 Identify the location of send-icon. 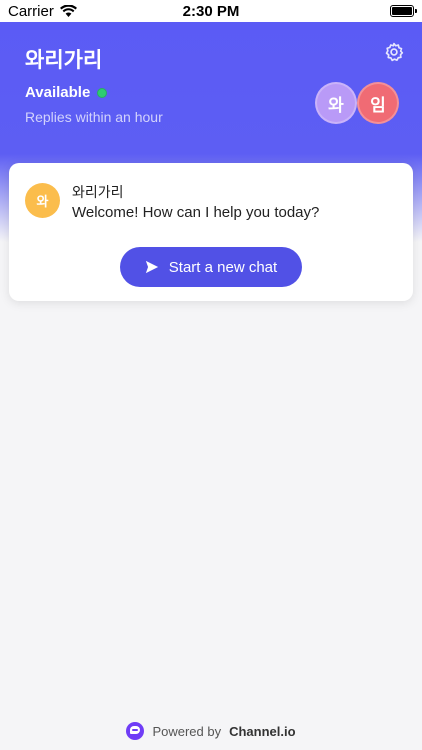
(151, 267).